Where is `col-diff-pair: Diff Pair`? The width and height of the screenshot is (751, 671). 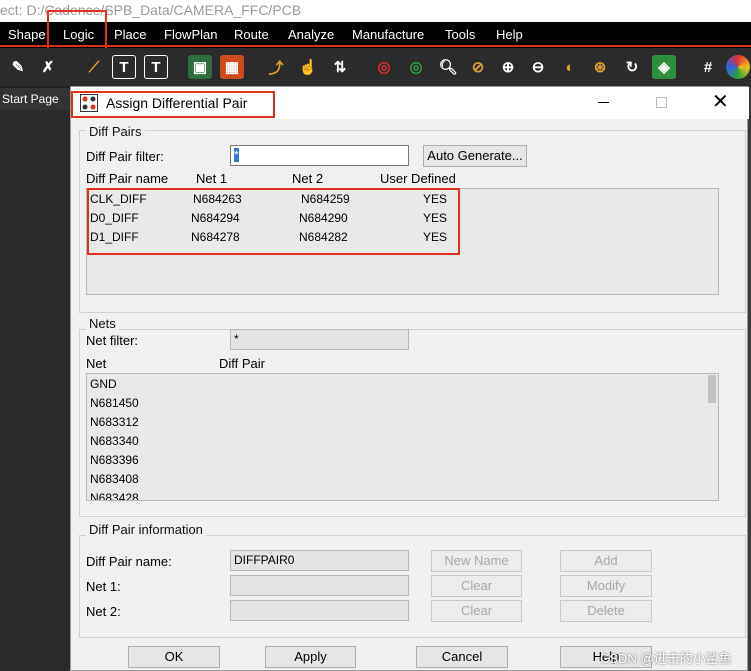 col-diff-pair: Diff Pair is located at coordinates (242, 363).